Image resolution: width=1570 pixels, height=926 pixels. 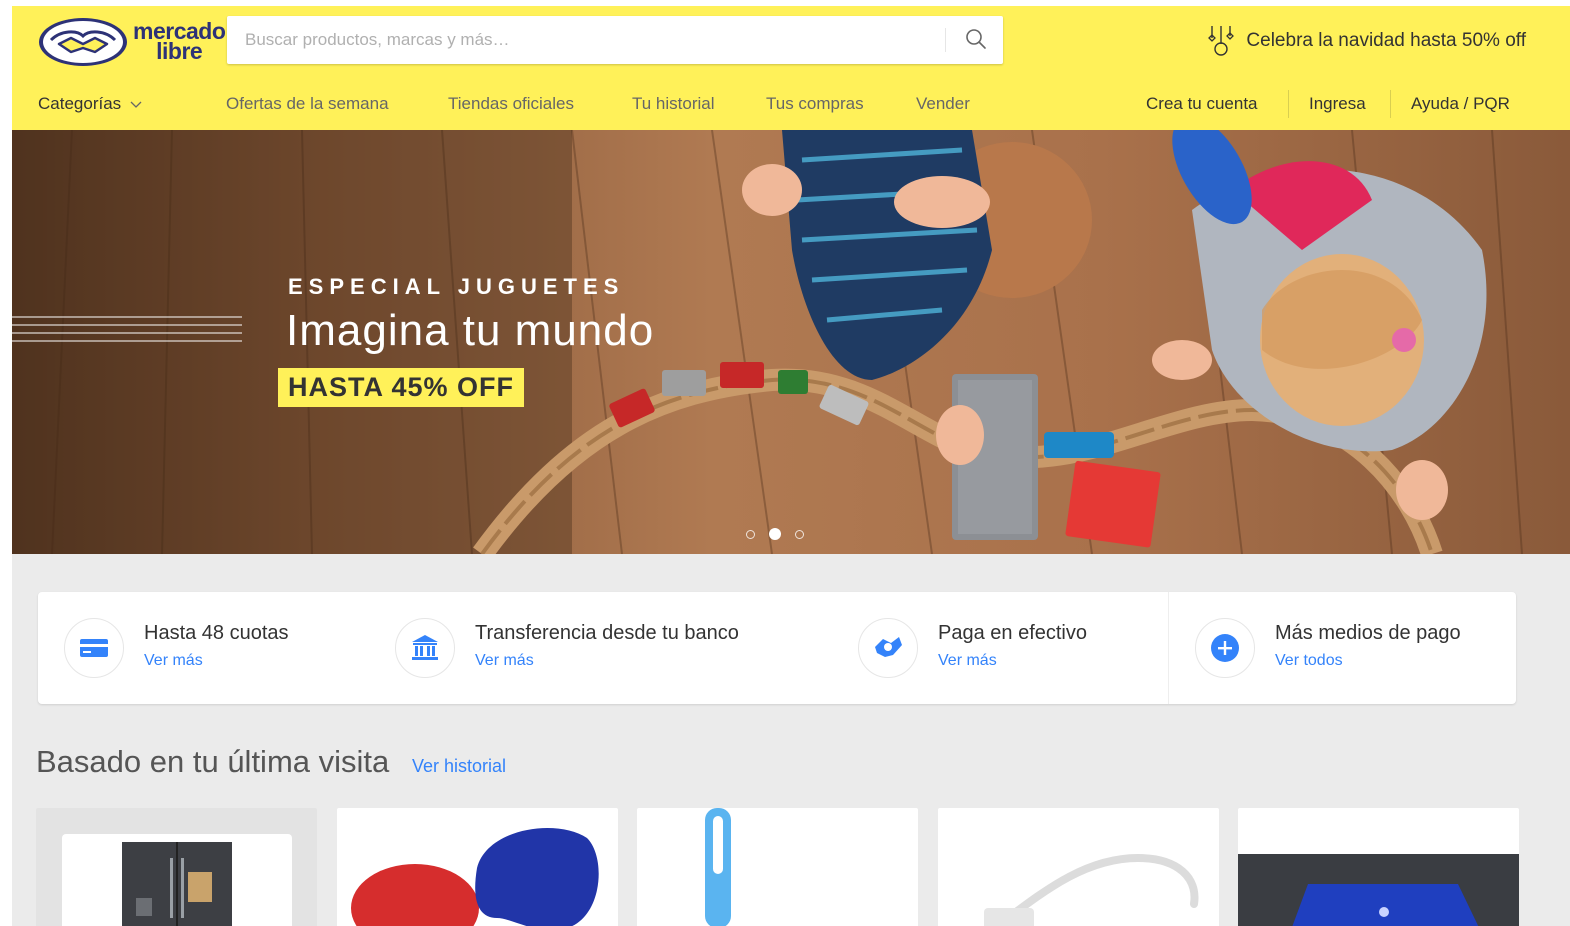 I want to click on payment-installments: Hasta 48 cuotas Ver más, so click(x=229, y=648).